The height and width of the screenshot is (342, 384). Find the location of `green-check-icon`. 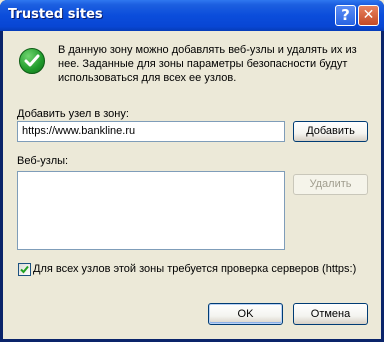

green-check-icon is located at coordinates (32, 61).